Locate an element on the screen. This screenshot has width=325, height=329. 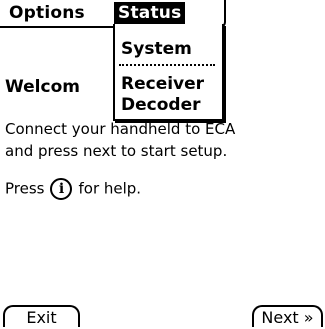
help-hint: Press i for help. is located at coordinates (73, 188).